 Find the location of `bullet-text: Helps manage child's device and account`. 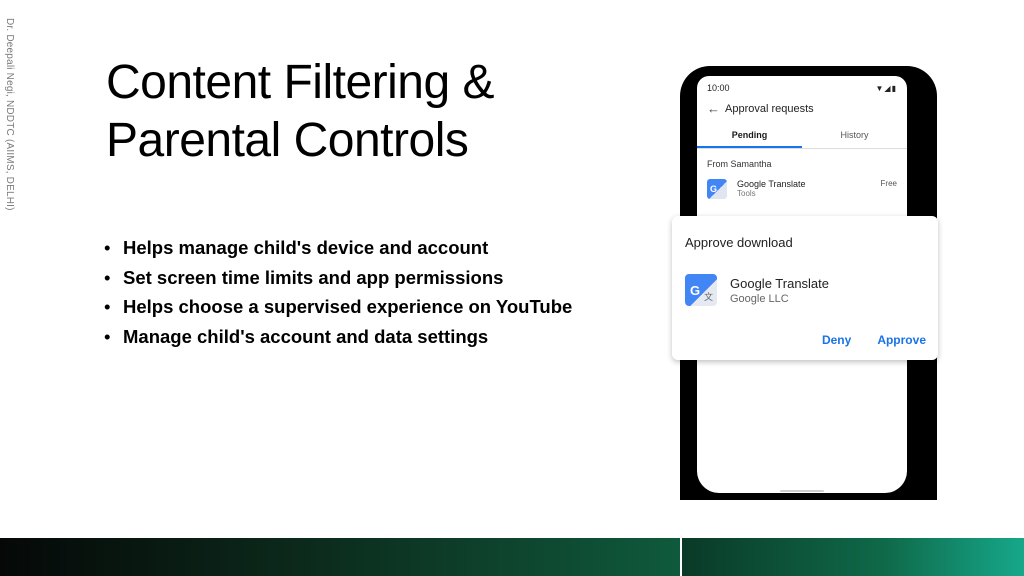

bullet-text: Helps manage child's device and account is located at coordinates (306, 247).